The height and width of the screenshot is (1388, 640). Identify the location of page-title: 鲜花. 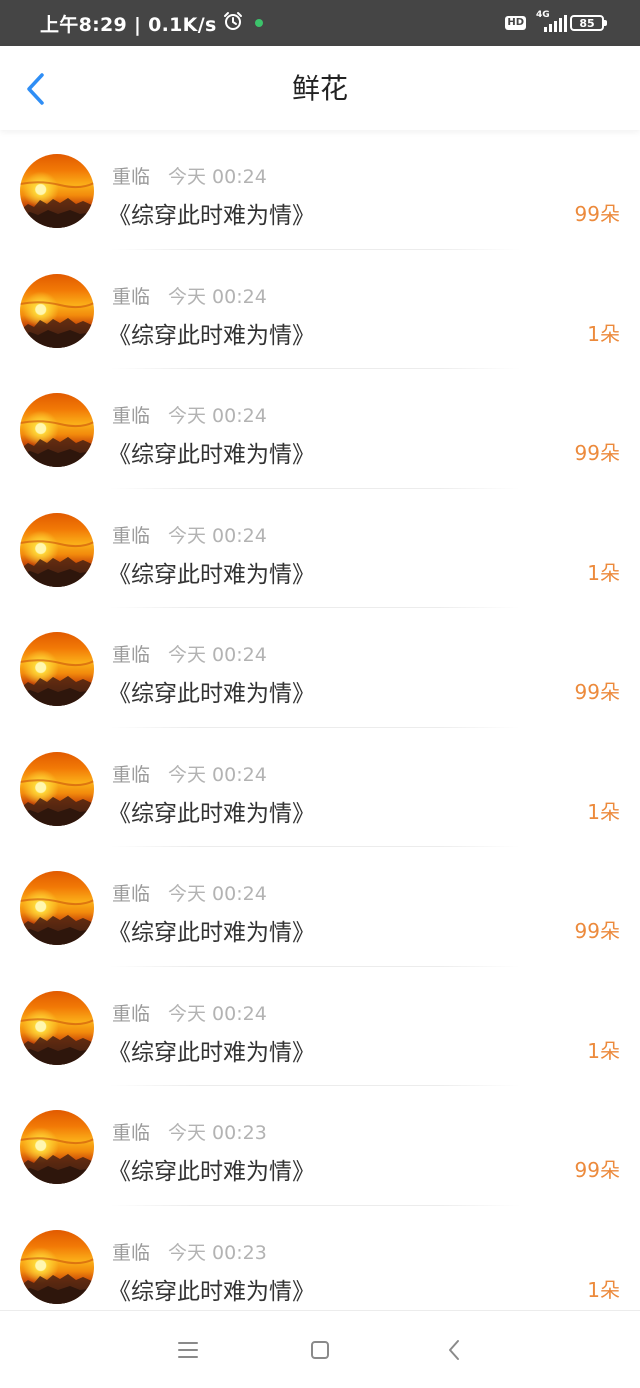
(319, 88).